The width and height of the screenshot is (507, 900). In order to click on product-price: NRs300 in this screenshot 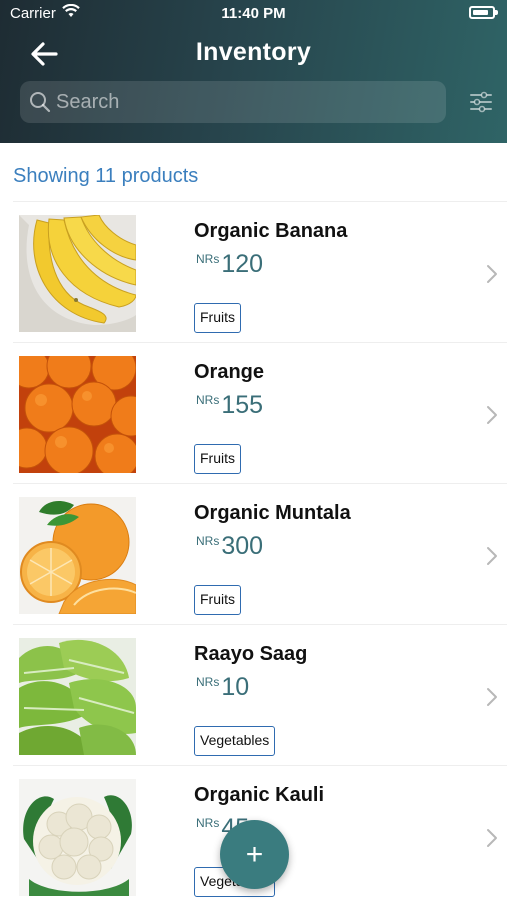, I will do `click(229, 546)`.